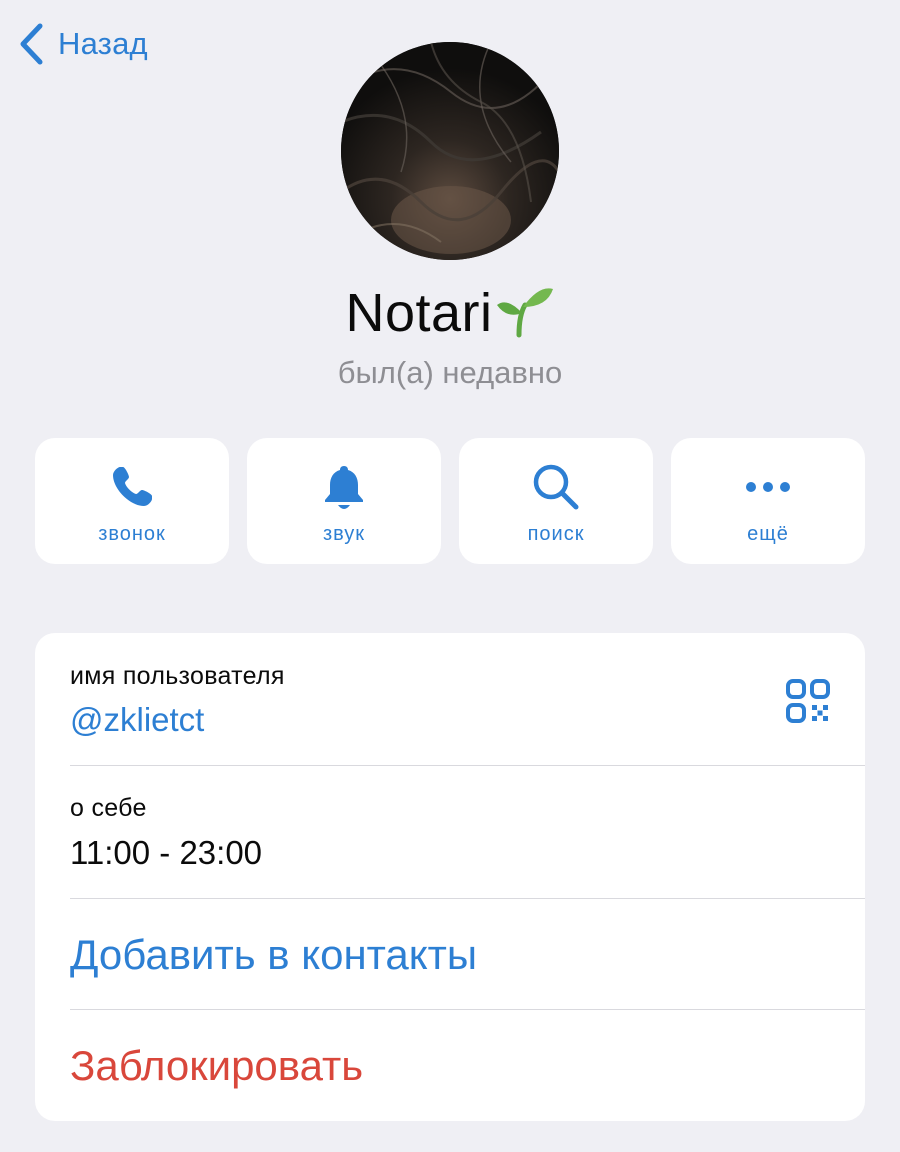 This screenshot has width=900, height=1152. What do you see at coordinates (450, 151) in the screenshot?
I see `avatar` at bounding box center [450, 151].